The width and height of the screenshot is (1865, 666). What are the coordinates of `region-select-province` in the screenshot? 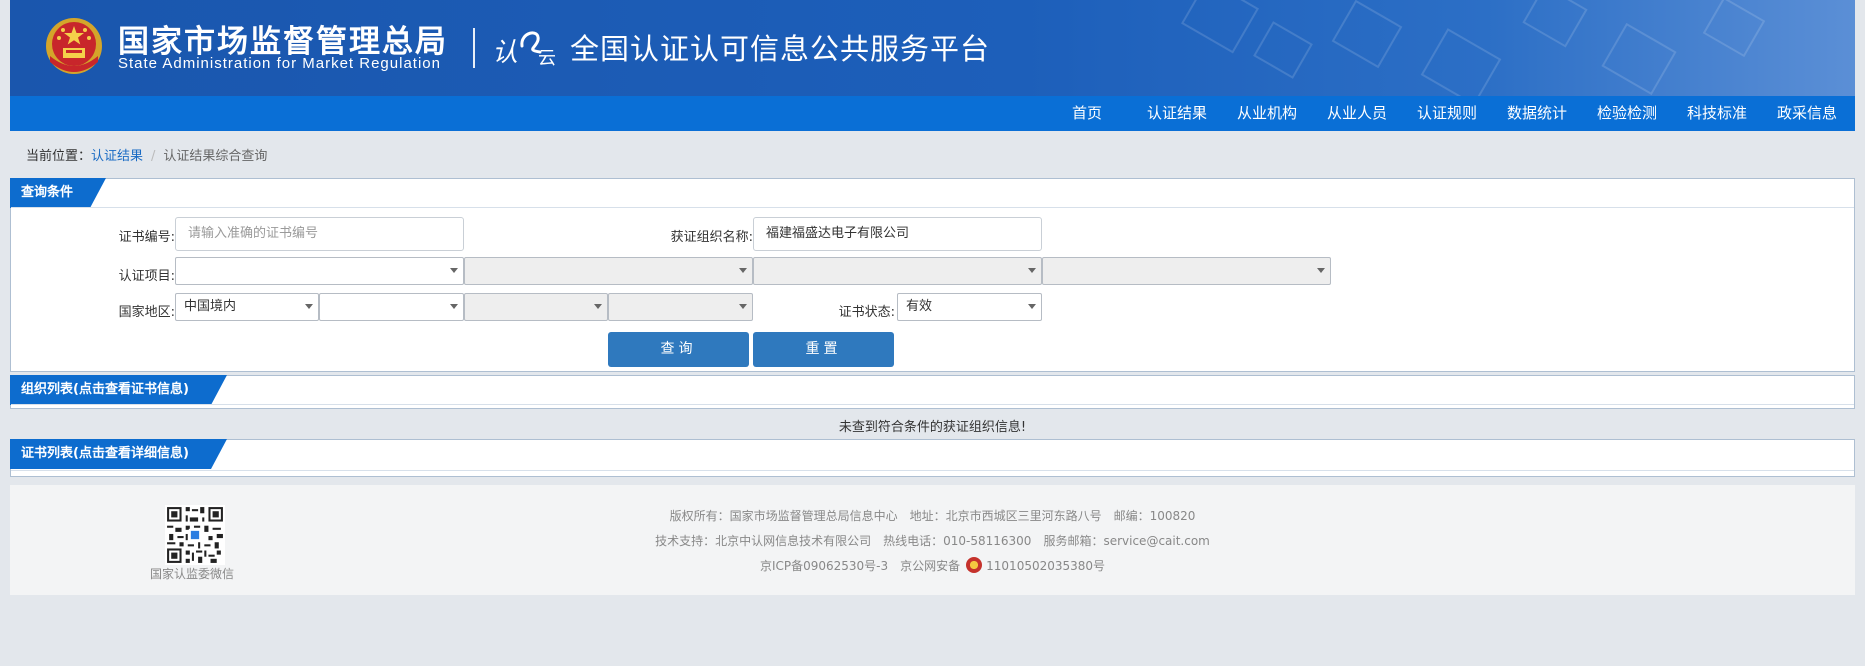 It's located at (391, 307).